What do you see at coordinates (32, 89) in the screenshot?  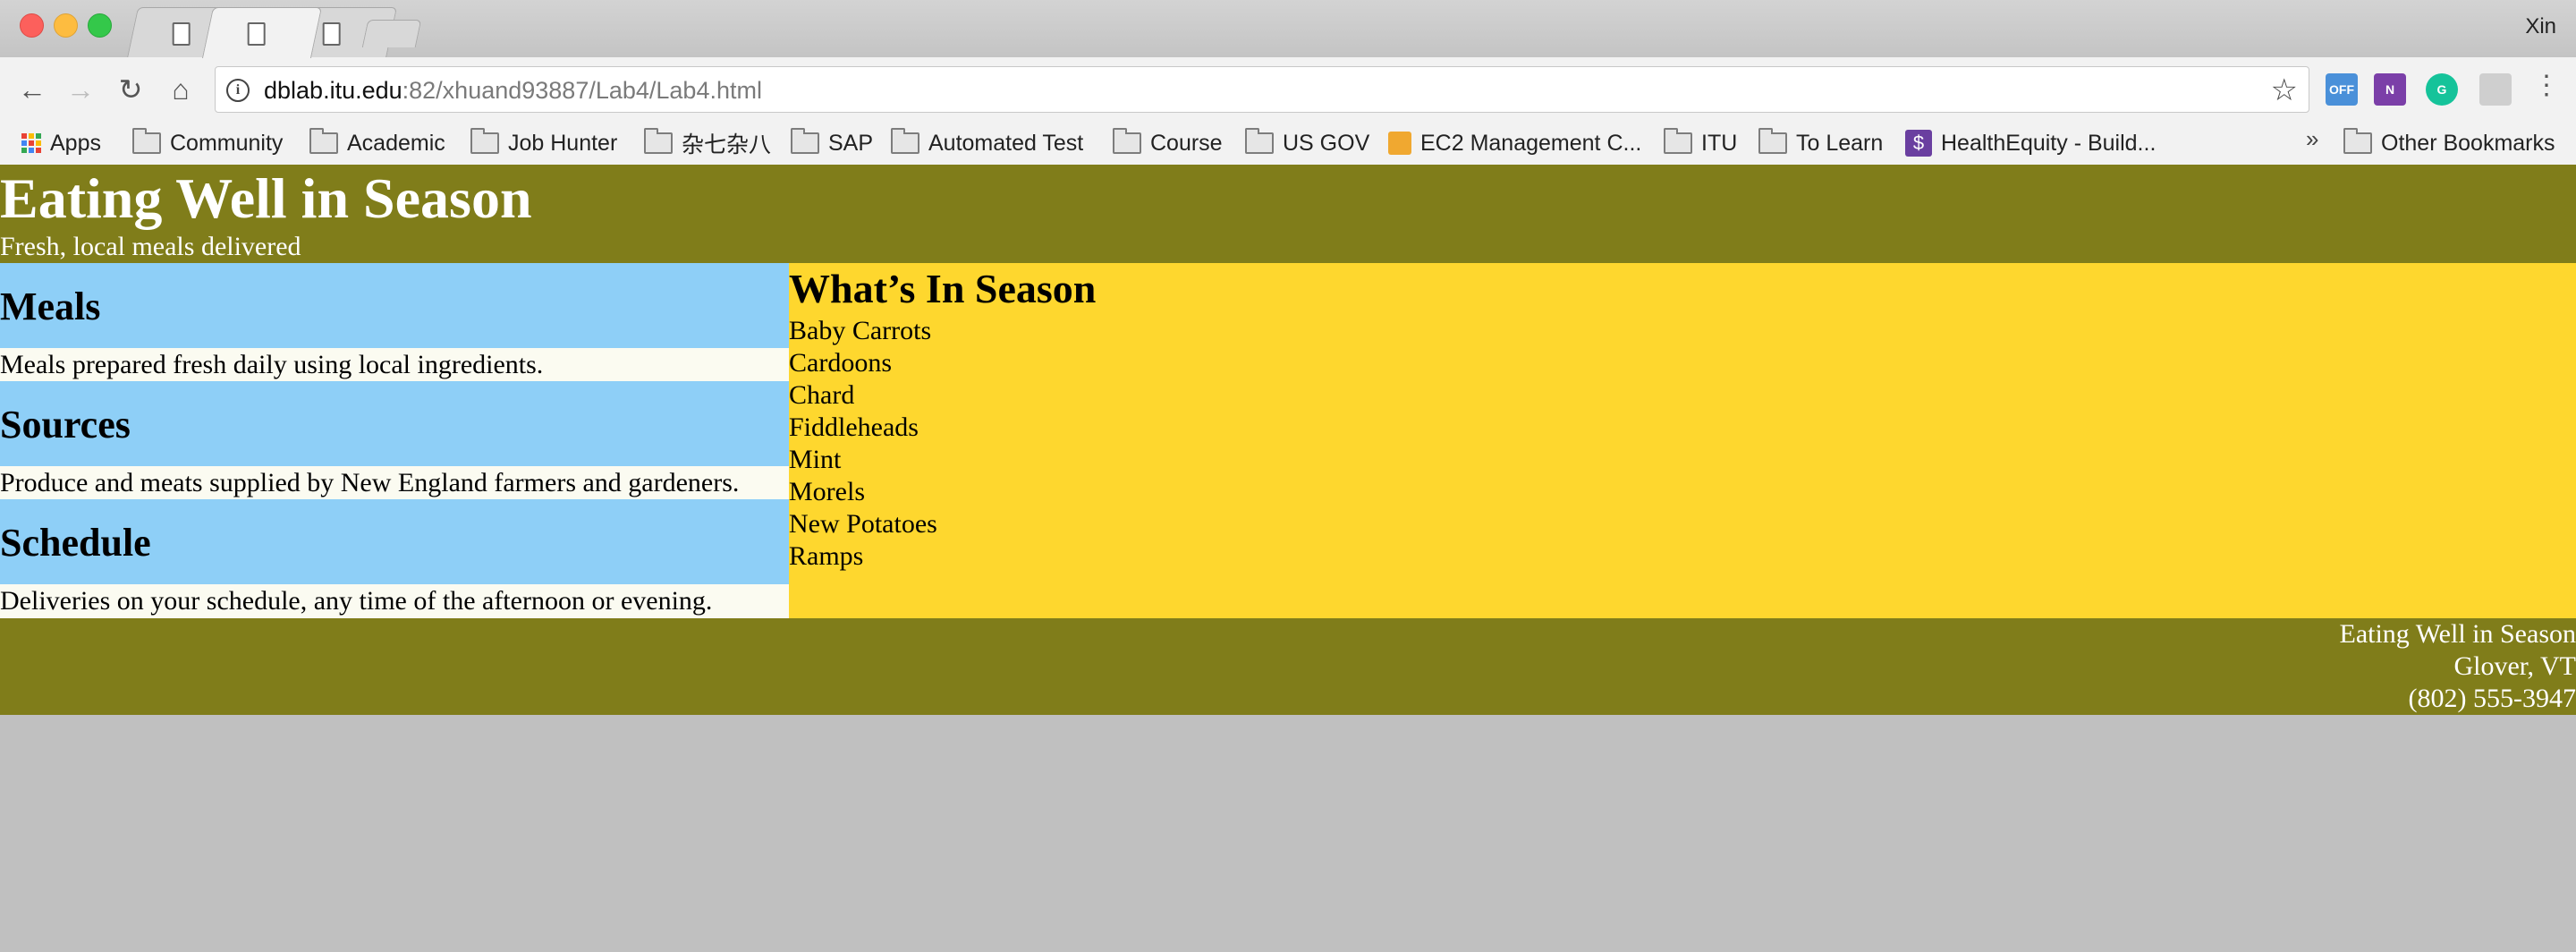 I see `back-arrow-icon: ←` at bounding box center [32, 89].